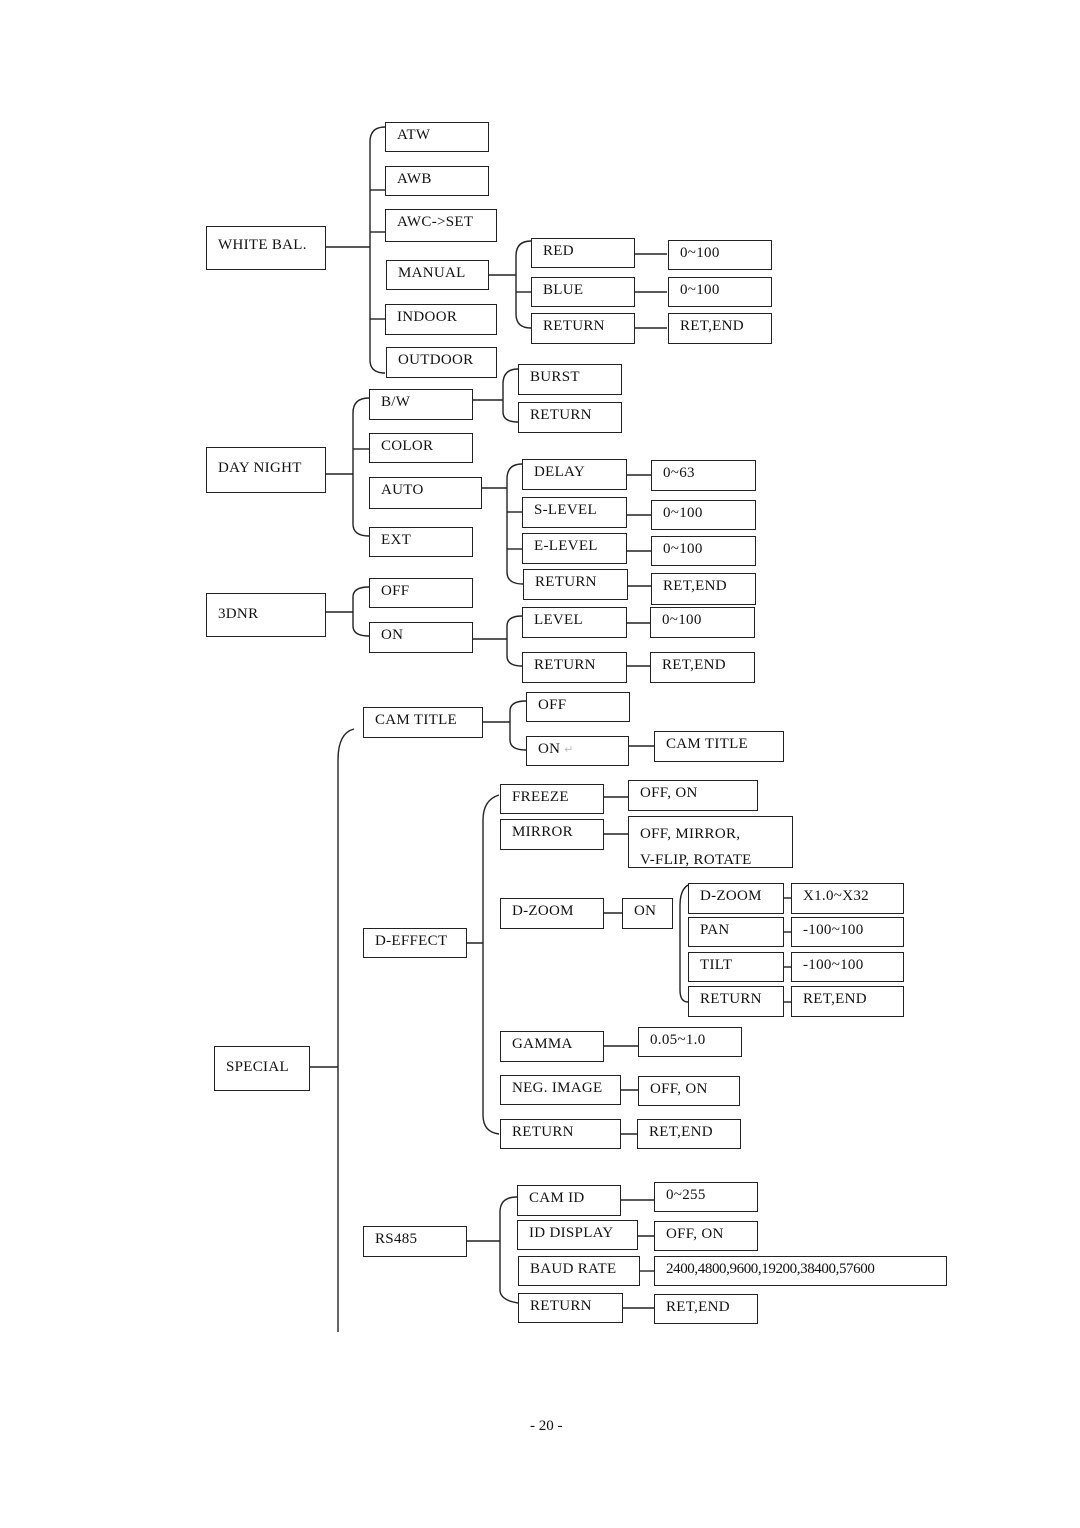 This screenshot has height=1528, width=1080. What do you see at coordinates (262, 1068) in the screenshot?
I see `node-special: SPECIAL` at bounding box center [262, 1068].